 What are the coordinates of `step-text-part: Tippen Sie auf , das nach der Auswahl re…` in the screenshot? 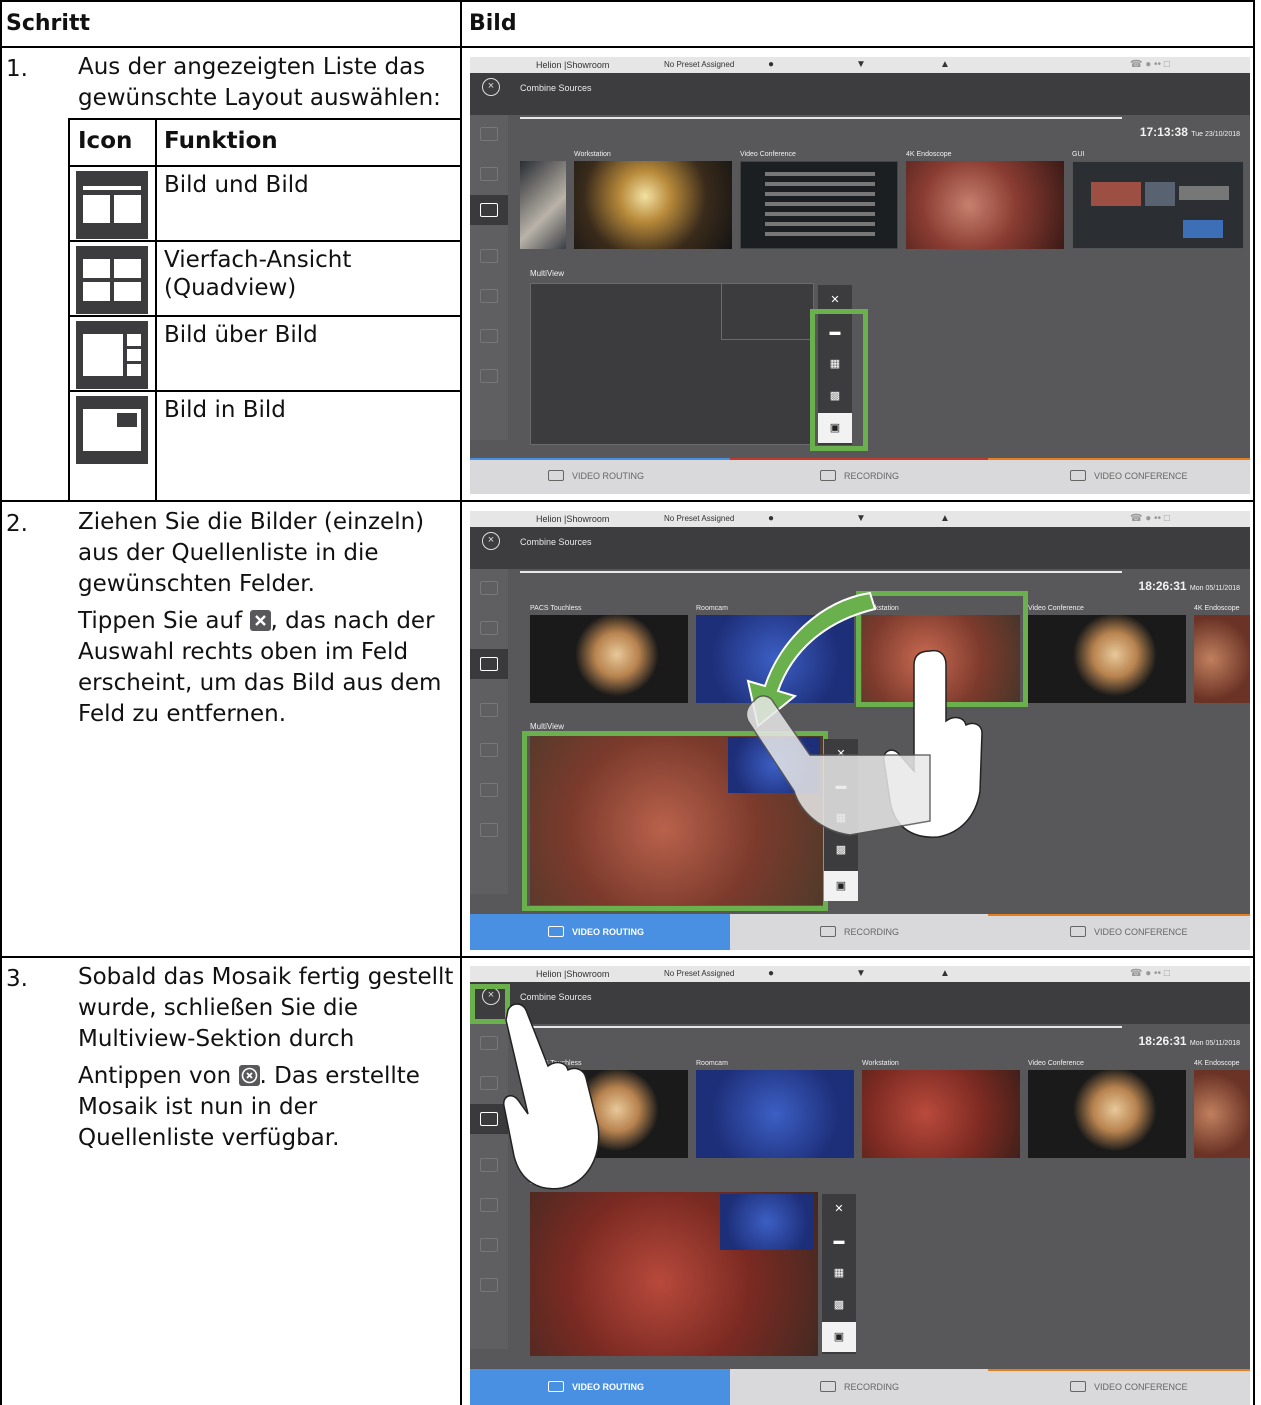 It's located at (268, 668).